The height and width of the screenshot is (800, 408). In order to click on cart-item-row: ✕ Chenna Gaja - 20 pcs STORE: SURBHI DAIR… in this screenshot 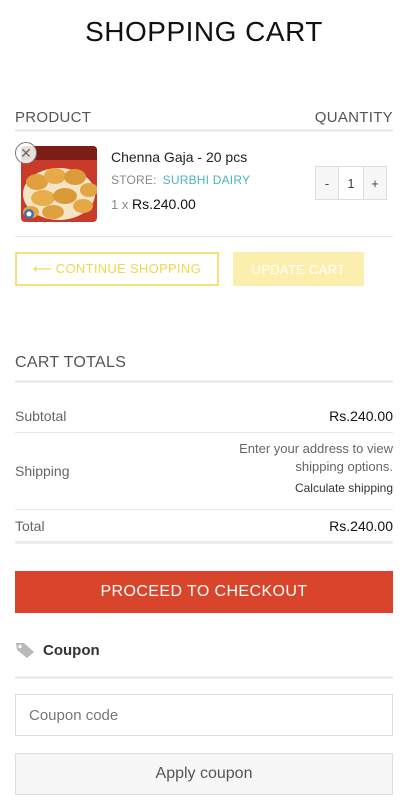, I will do `click(204, 183)`.